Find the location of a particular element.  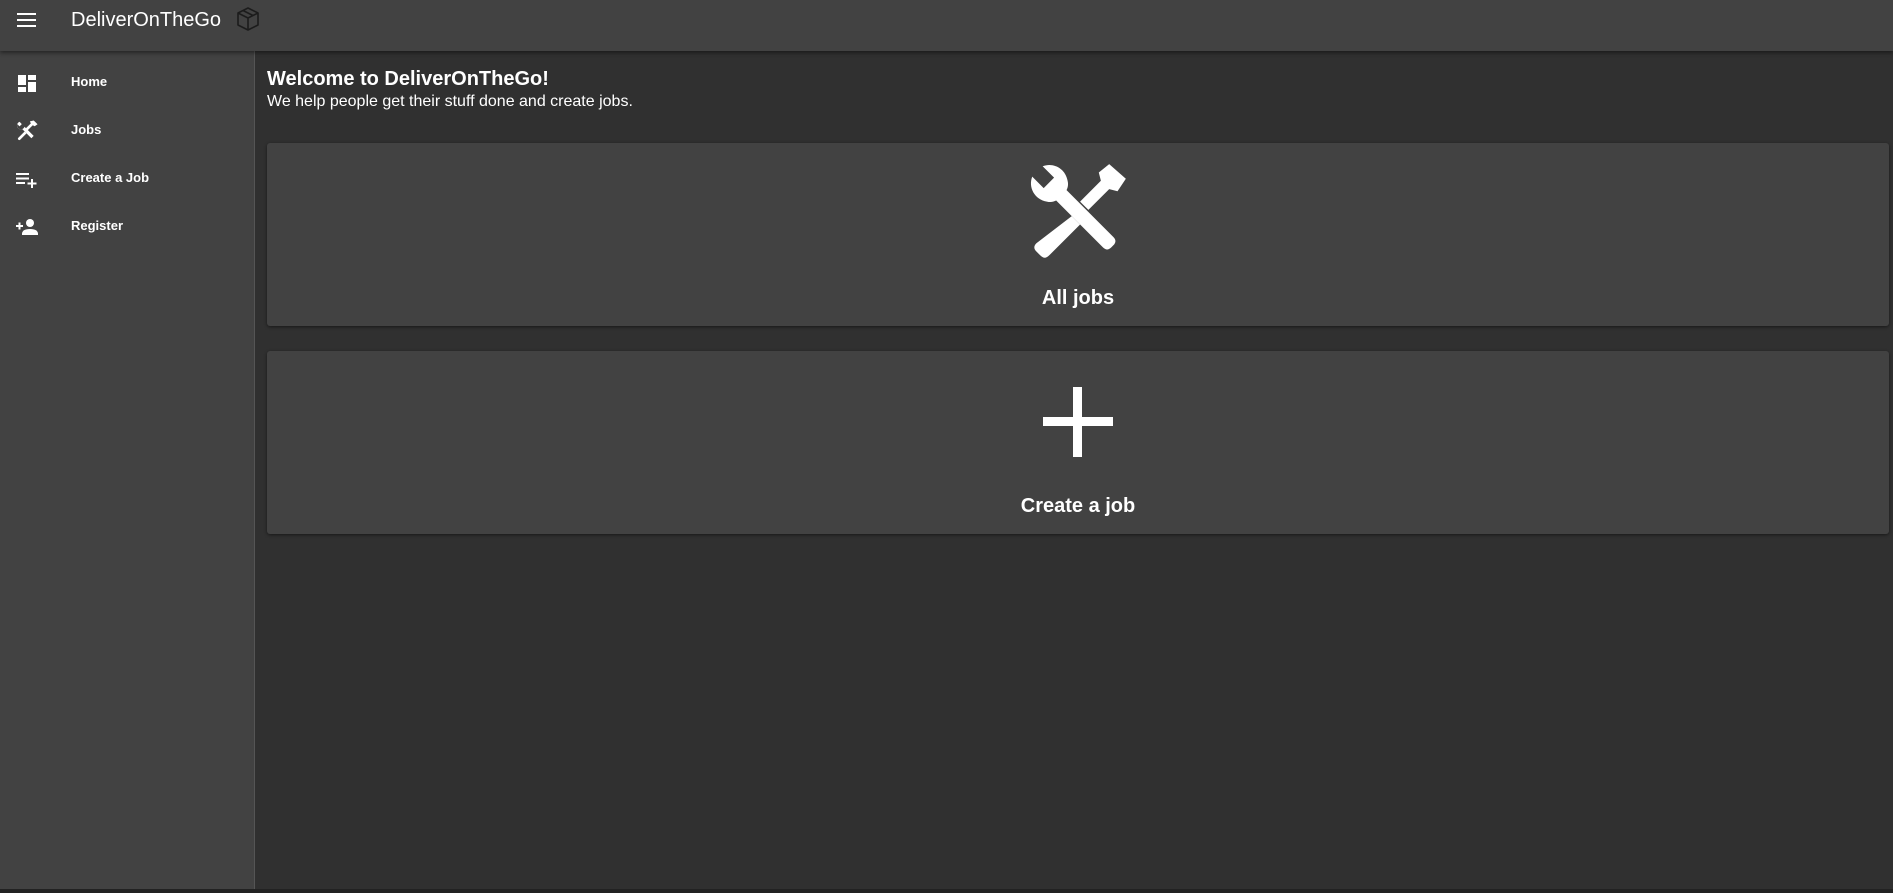

sidebar-item-register: Register is located at coordinates (127, 227).